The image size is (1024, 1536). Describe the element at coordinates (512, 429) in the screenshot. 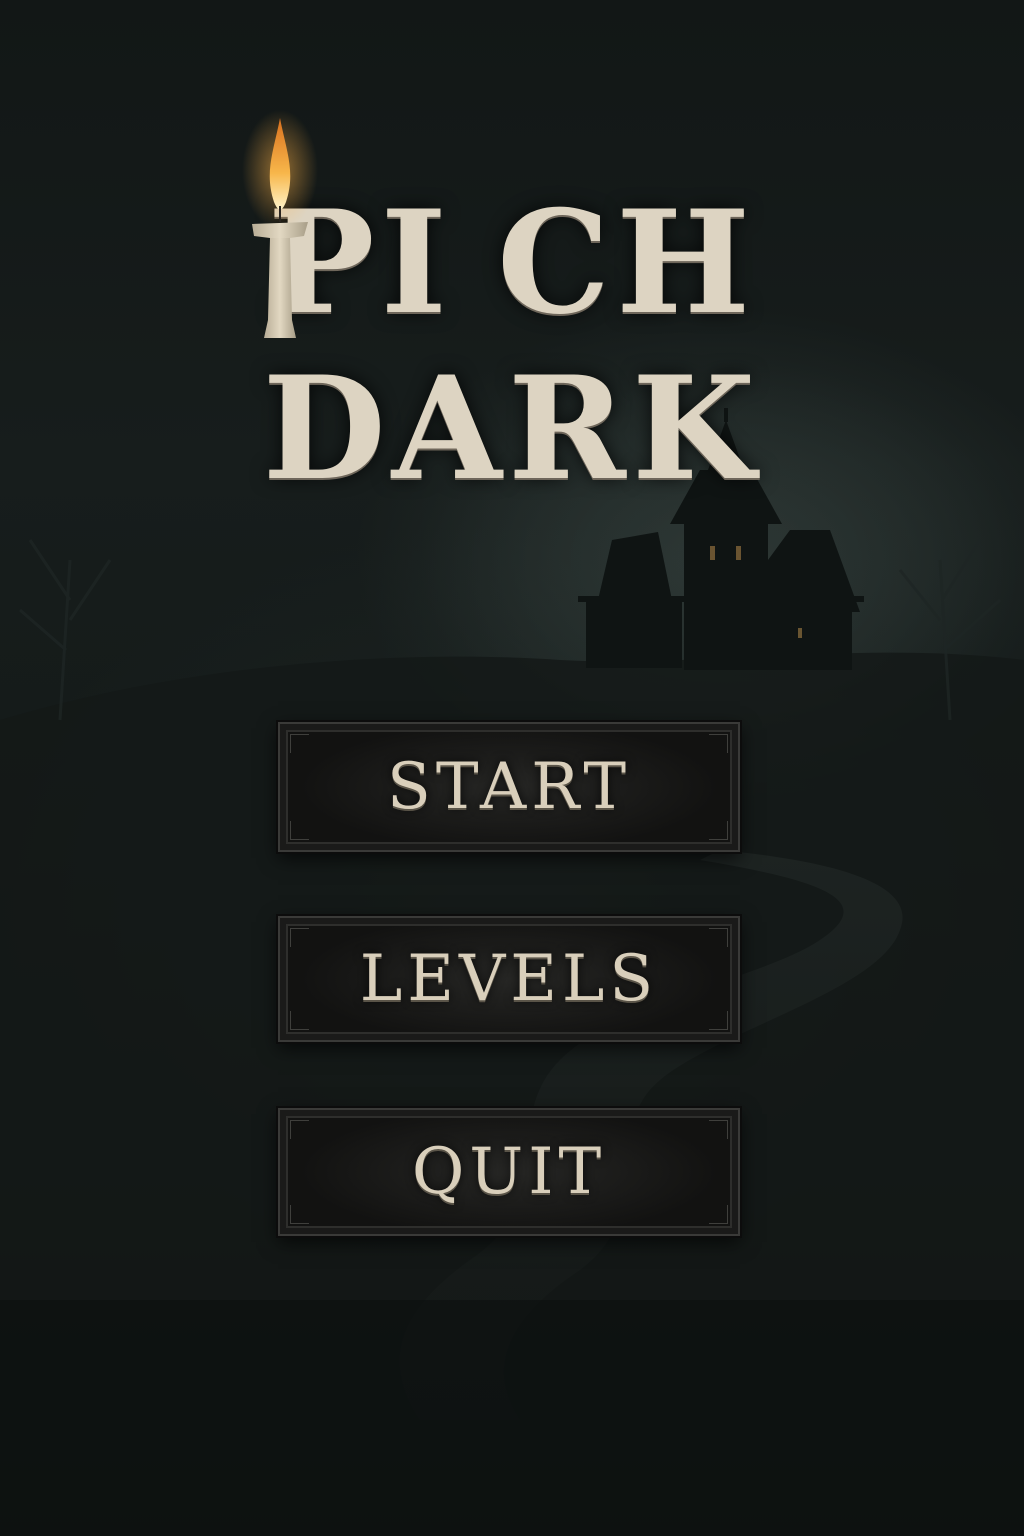

I see `title-part-3: DARK` at that location.